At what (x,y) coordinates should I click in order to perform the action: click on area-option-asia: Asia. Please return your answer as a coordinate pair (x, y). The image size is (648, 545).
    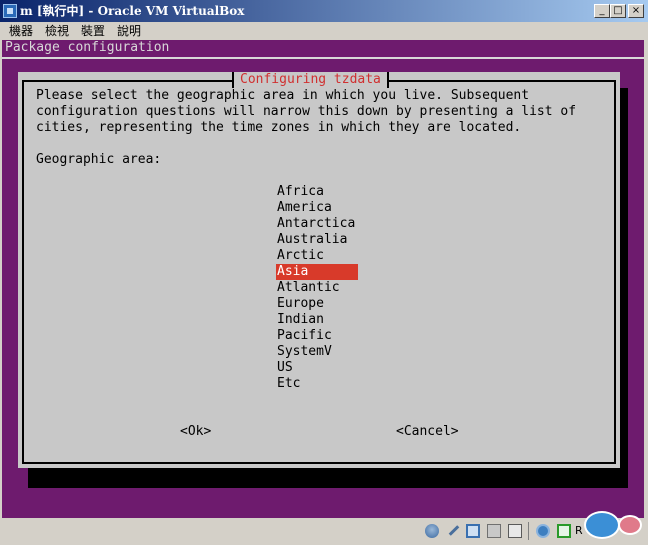
    Looking at the image, I should click on (317, 272).